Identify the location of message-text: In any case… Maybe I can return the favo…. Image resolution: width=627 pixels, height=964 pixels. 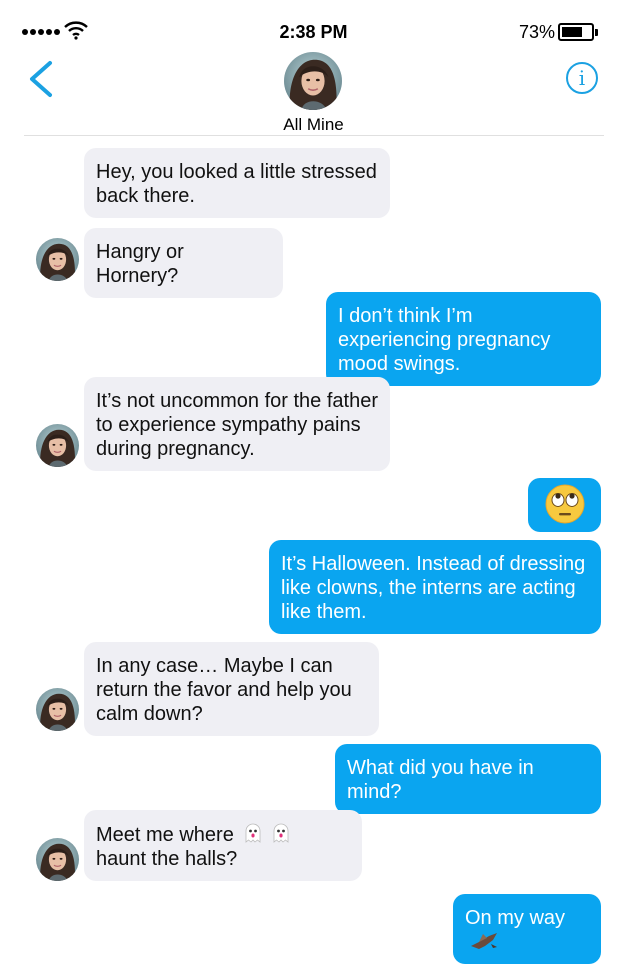
(224, 690).